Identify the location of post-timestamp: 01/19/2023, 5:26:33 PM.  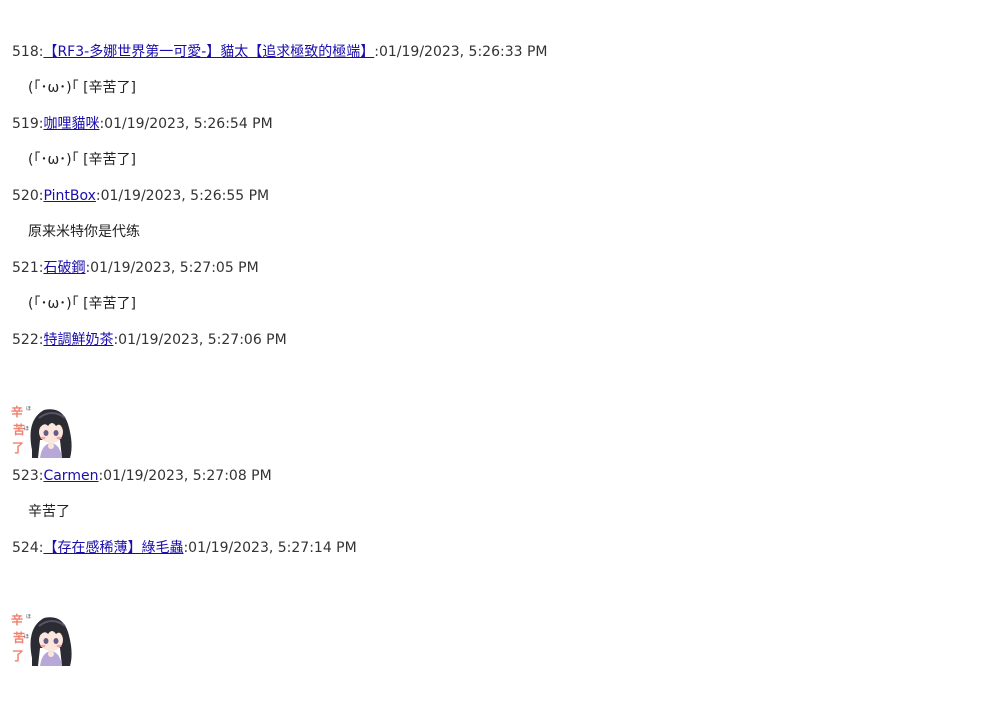
(463, 52).